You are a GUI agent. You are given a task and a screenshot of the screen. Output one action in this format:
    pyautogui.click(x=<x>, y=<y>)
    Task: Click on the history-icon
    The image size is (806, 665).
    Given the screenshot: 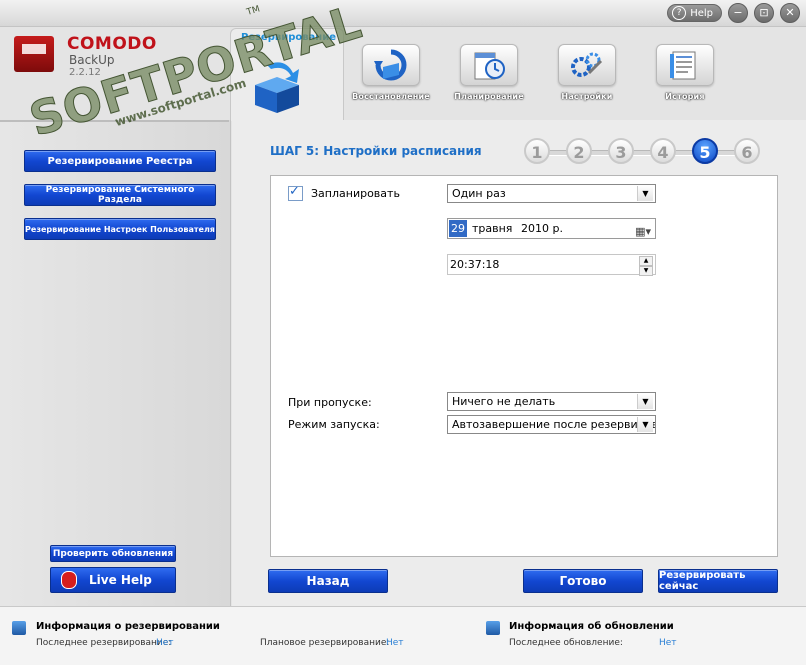 What is the action you would take?
    pyautogui.click(x=685, y=65)
    